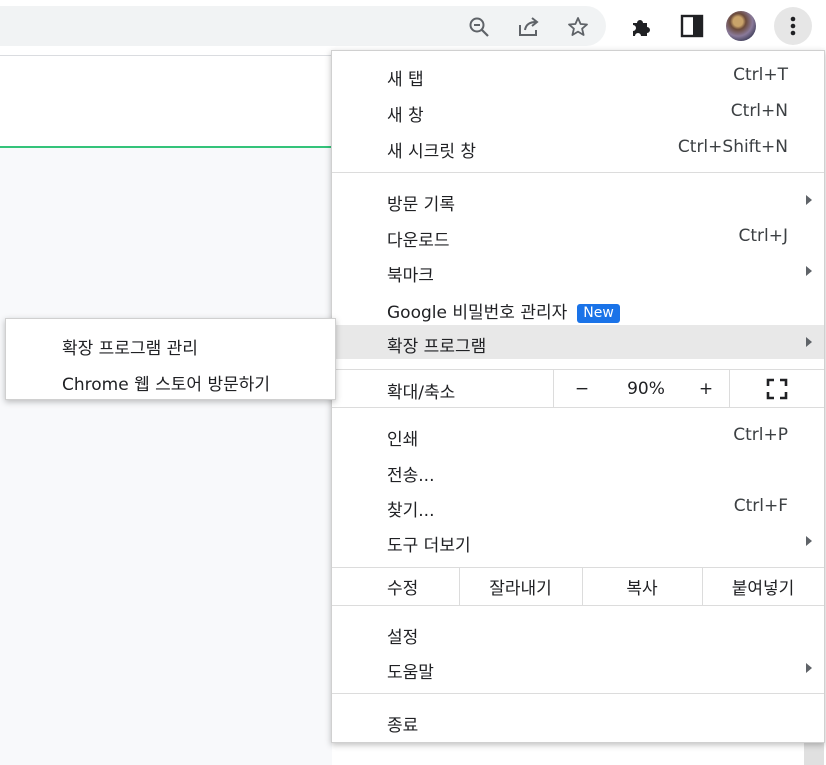  I want to click on page-divider, so click(166, 55).